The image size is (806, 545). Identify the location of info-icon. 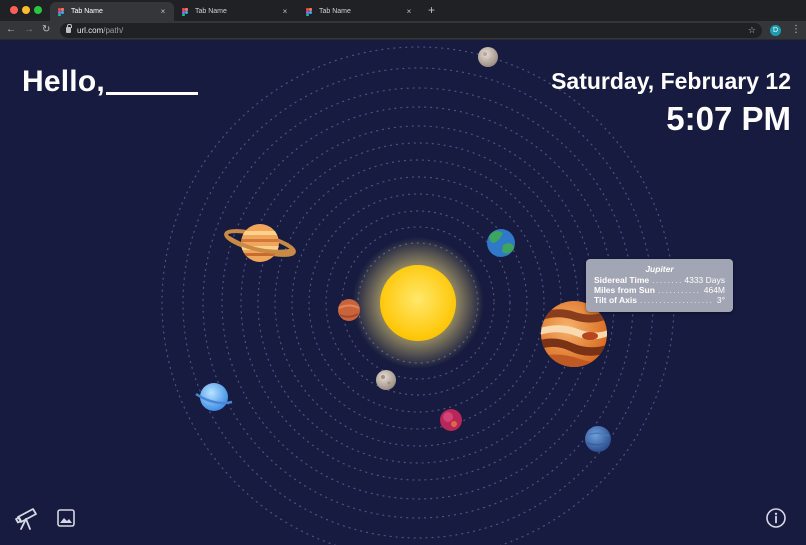
(776, 518).